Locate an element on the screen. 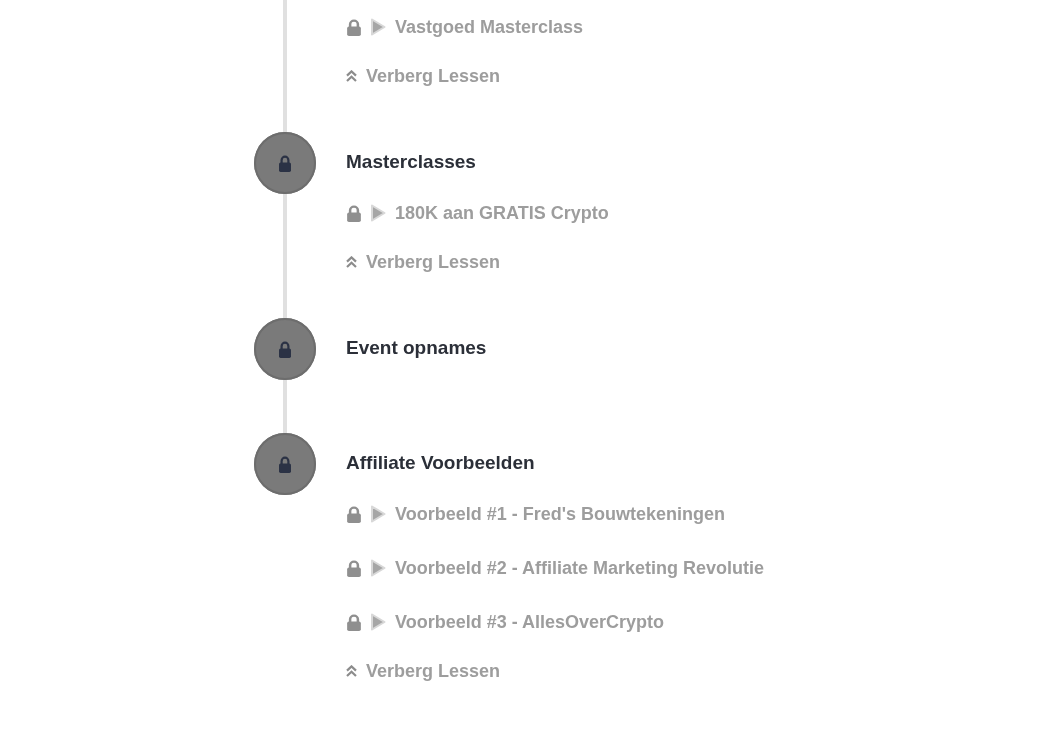 The height and width of the screenshot is (748, 1060). section-title: Event opnames is located at coordinates (416, 348).